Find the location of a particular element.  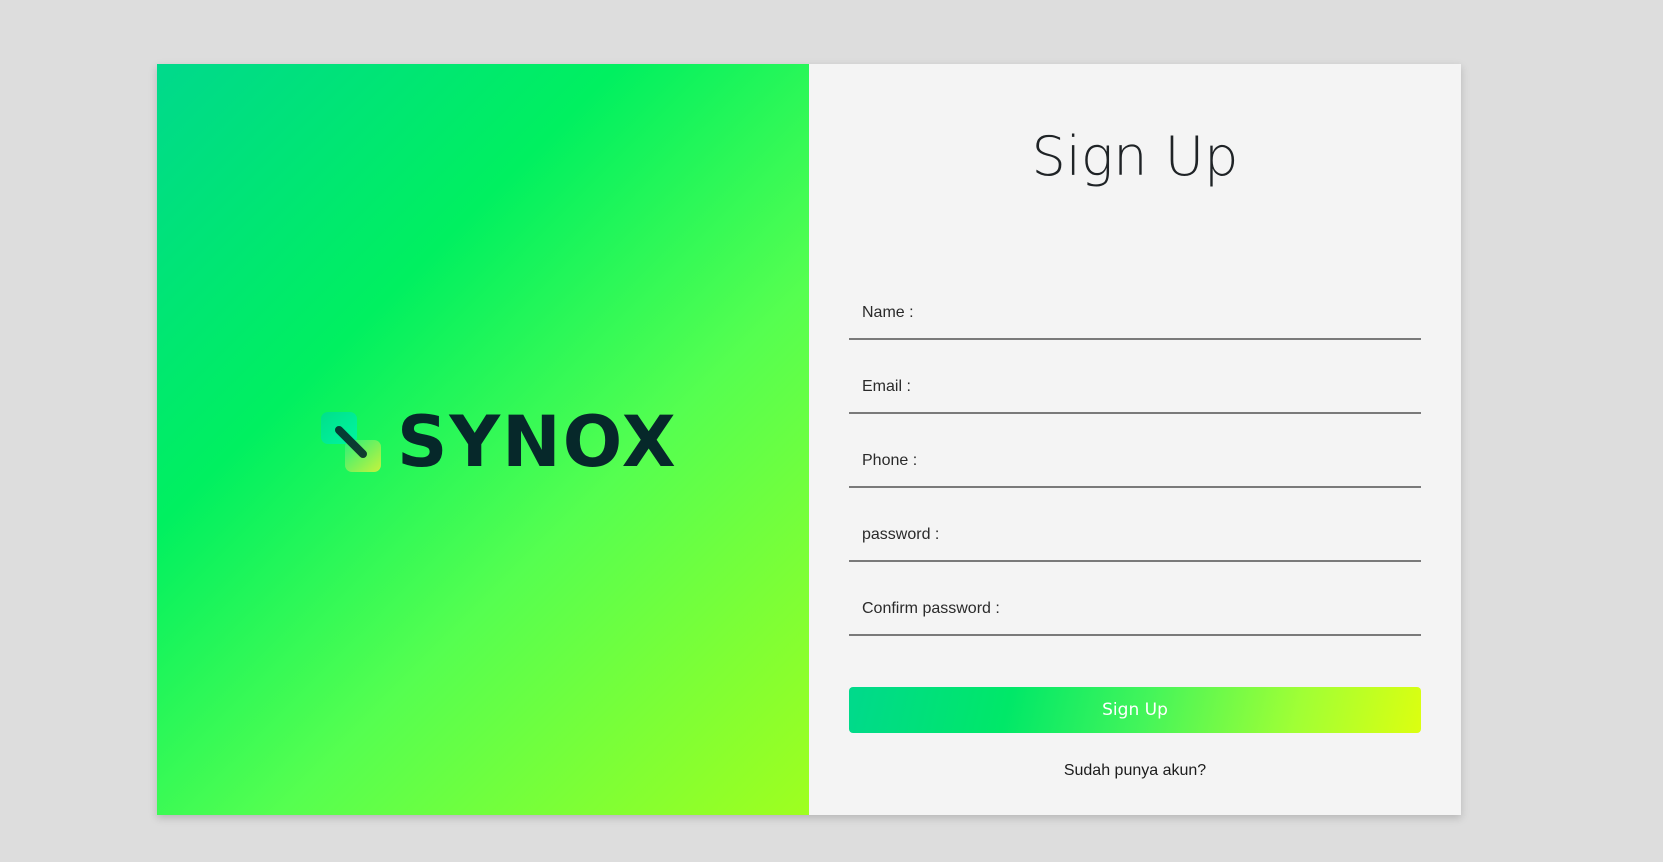

name-input is located at coordinates (1135, 313).